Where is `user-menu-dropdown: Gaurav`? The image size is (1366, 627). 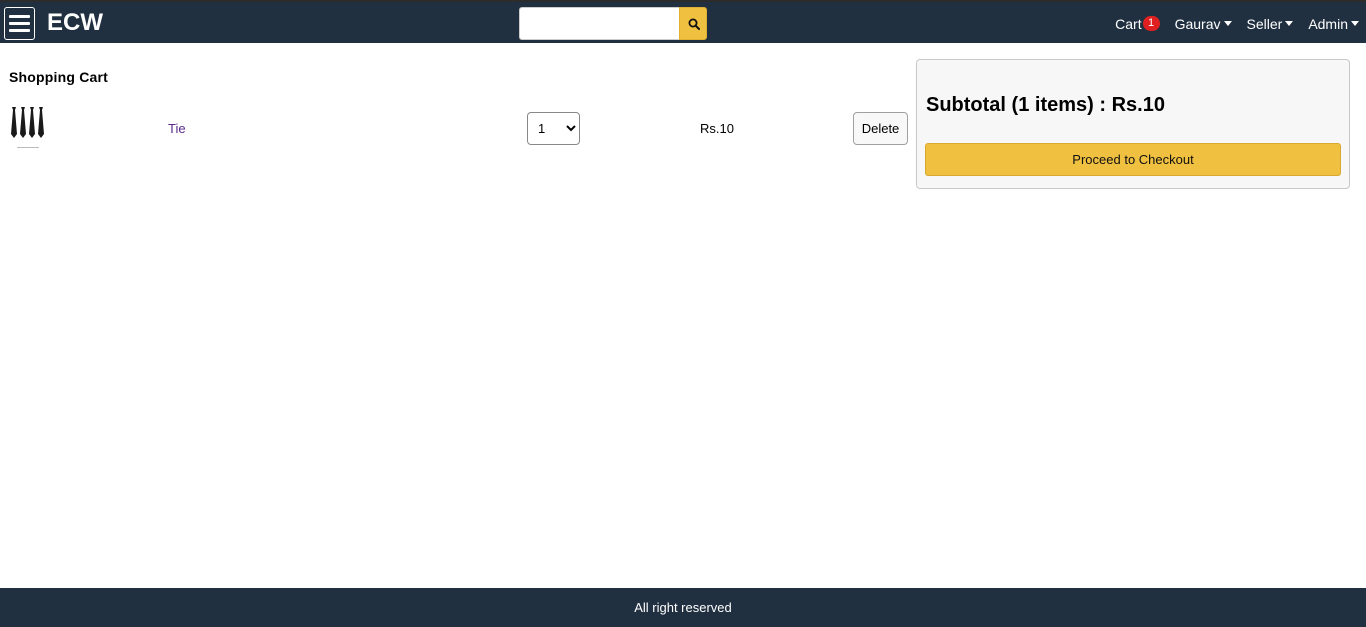 user-menu-dropdown: Gaurav is located at coordinates (1203, 24).